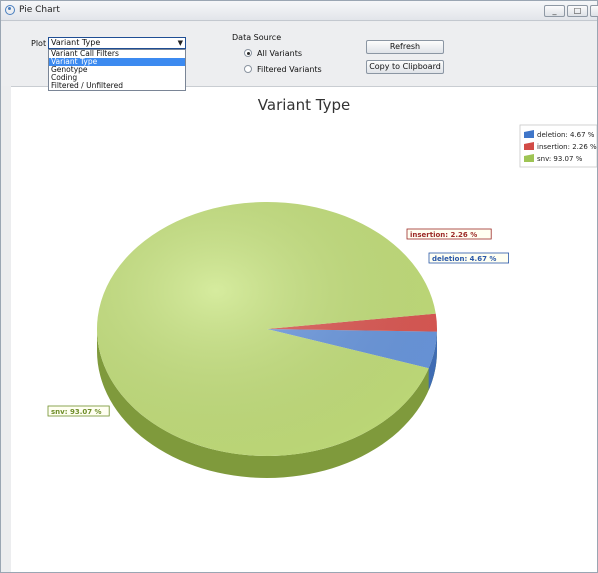 This screenshot has width=598, height=573. Describe the element at coordinates (76, 42) in the screenshot. I see `plot-select-value: Variant Type` at that location.